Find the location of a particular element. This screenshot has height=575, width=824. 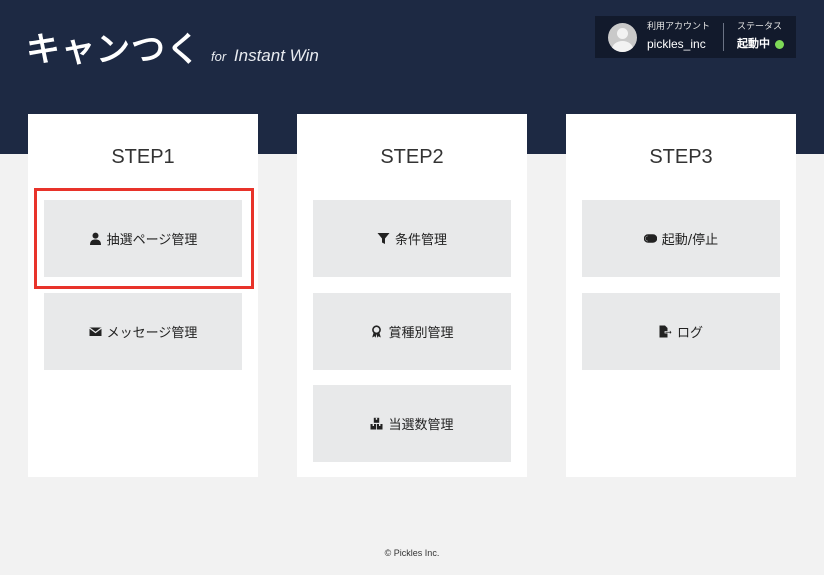

account-name: pickles_inc is located at coordinates (676, 44).